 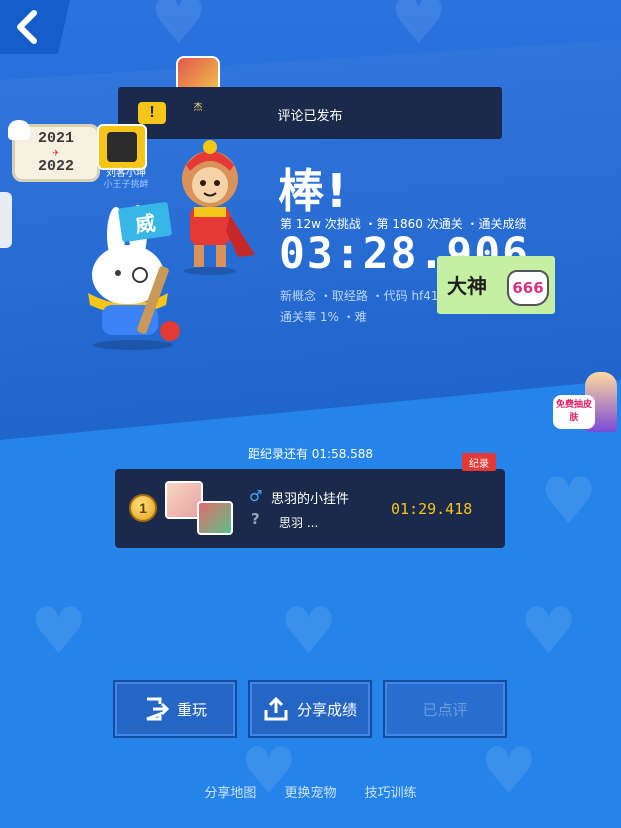 What do you see at coordinates (230, 793) in the screenshot?
I see `share-map-link: 分享地图` at bounding box center [230, 793].